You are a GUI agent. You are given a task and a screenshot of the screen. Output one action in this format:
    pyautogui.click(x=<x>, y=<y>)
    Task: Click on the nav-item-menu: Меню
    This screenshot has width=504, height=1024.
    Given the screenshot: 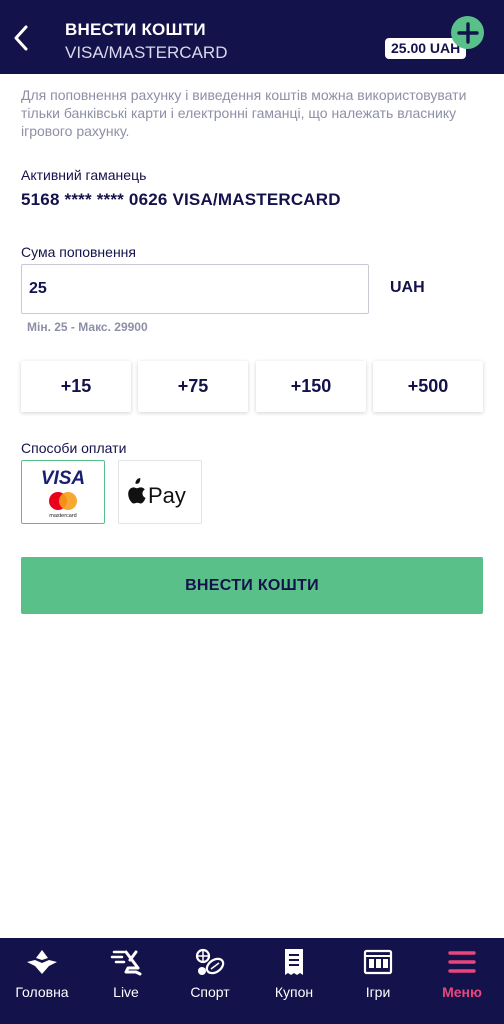 What is the action you would take?
    pyautogui.click(x=462, y=981)
    